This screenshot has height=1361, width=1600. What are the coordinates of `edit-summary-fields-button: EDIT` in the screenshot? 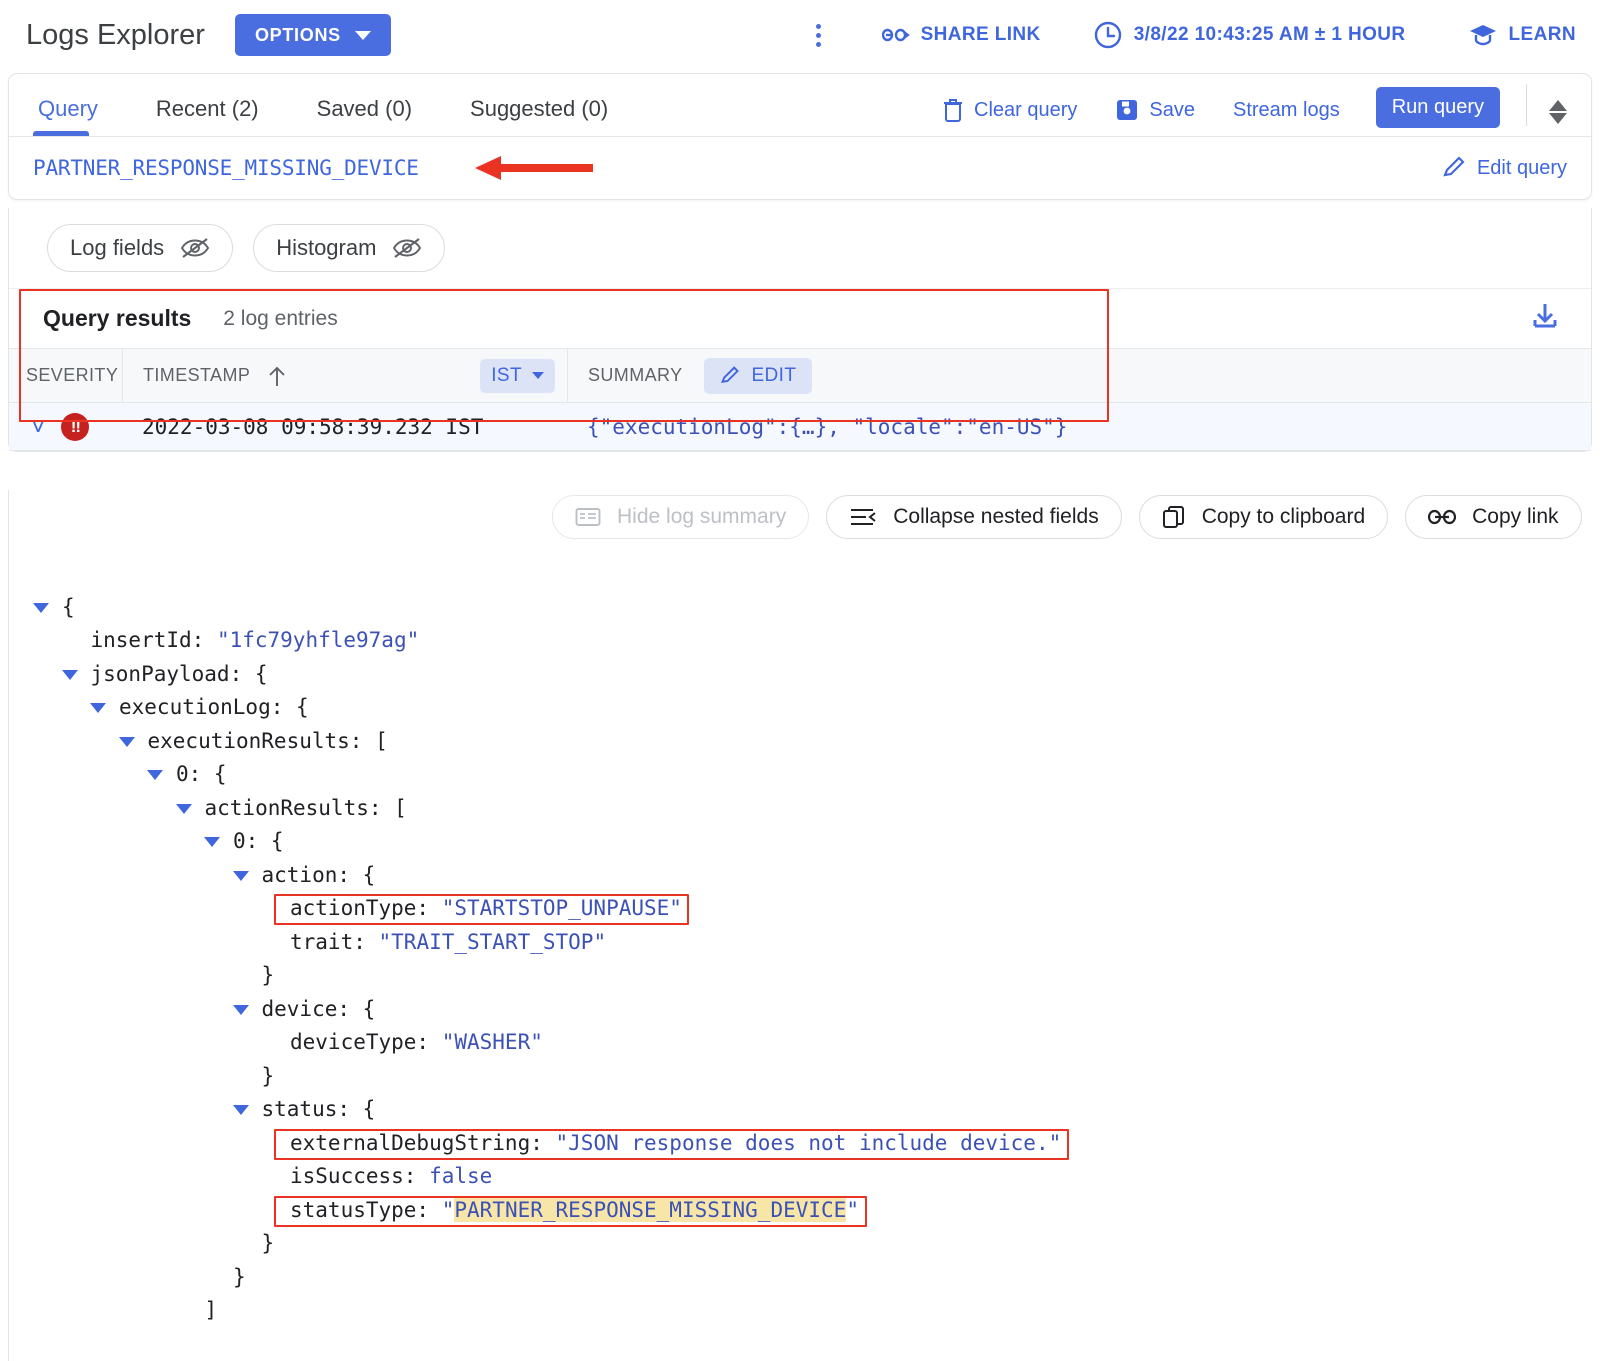 It's located at (758, 375).